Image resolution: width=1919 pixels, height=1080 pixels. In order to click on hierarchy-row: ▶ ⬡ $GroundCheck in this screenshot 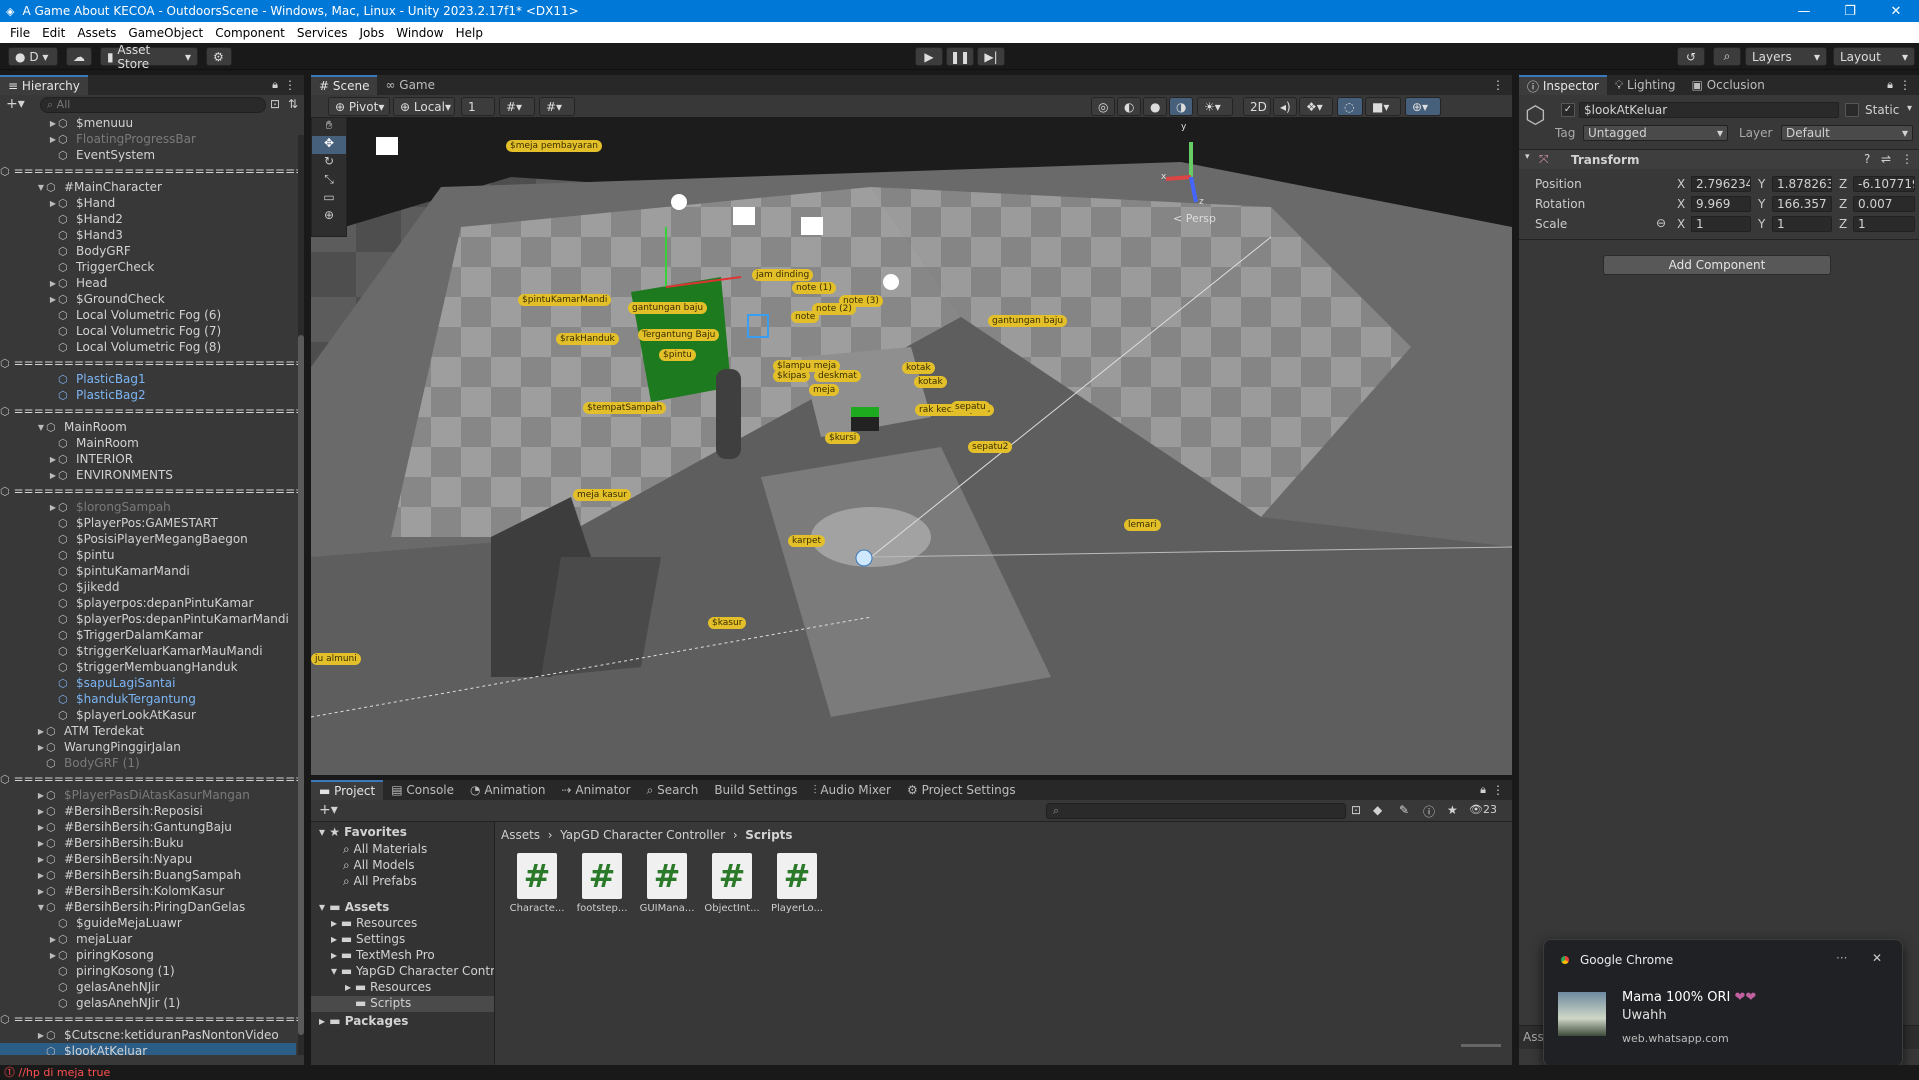, I will do `click(148, 299)`.